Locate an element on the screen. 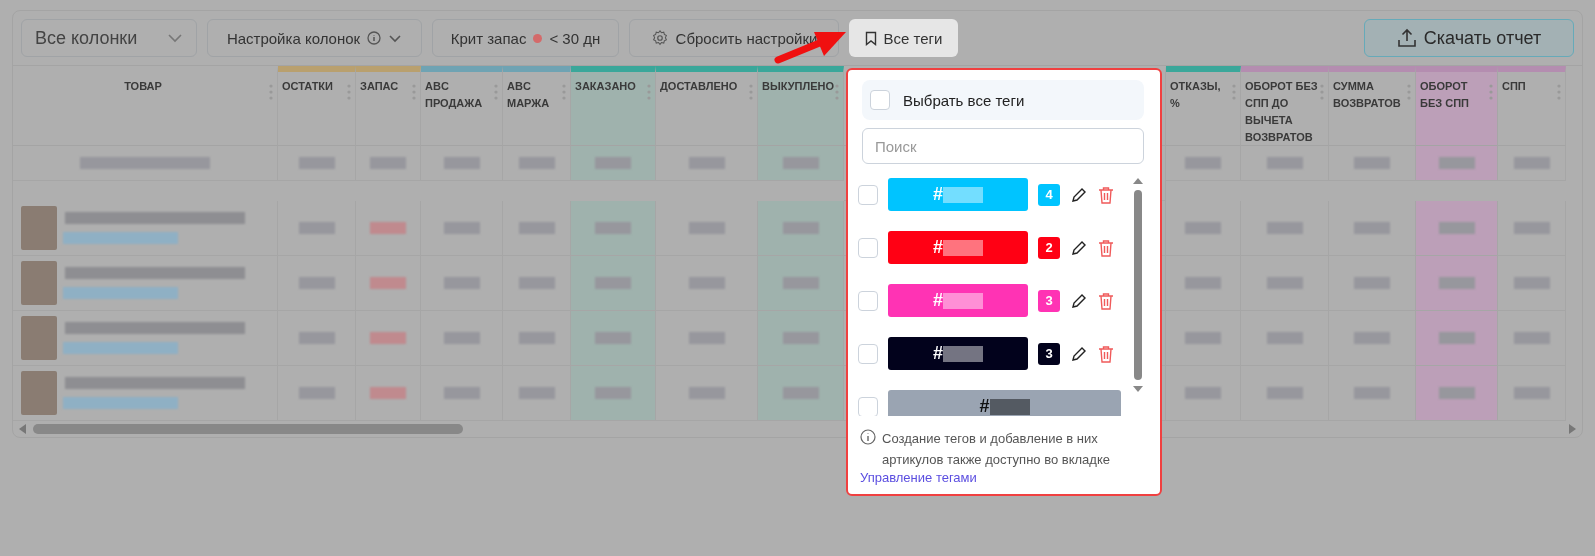 This screenshot has width=1595, height=556. reset-settings-button: Сбросить настройки is located at coordinates (734, 38).